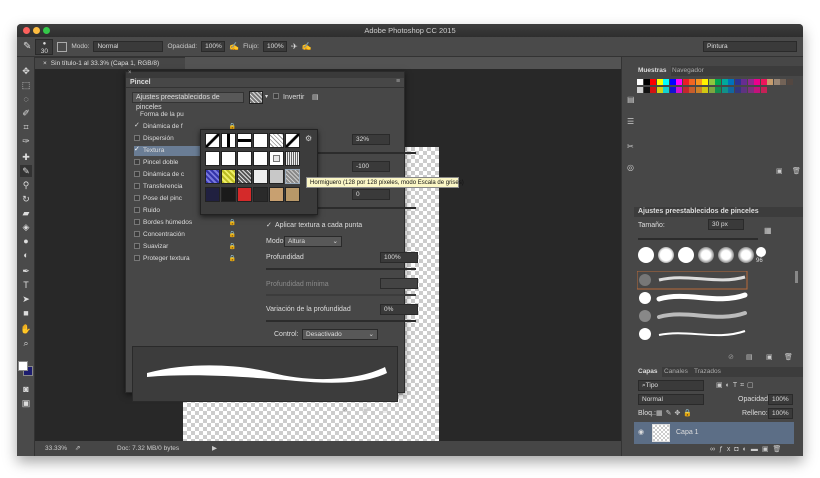 This screenshot has height=478, width=820. Describe the element at coordinates (26, 199) in the screenshot. I see `history-brush-tool-icon: ↻` at that location.